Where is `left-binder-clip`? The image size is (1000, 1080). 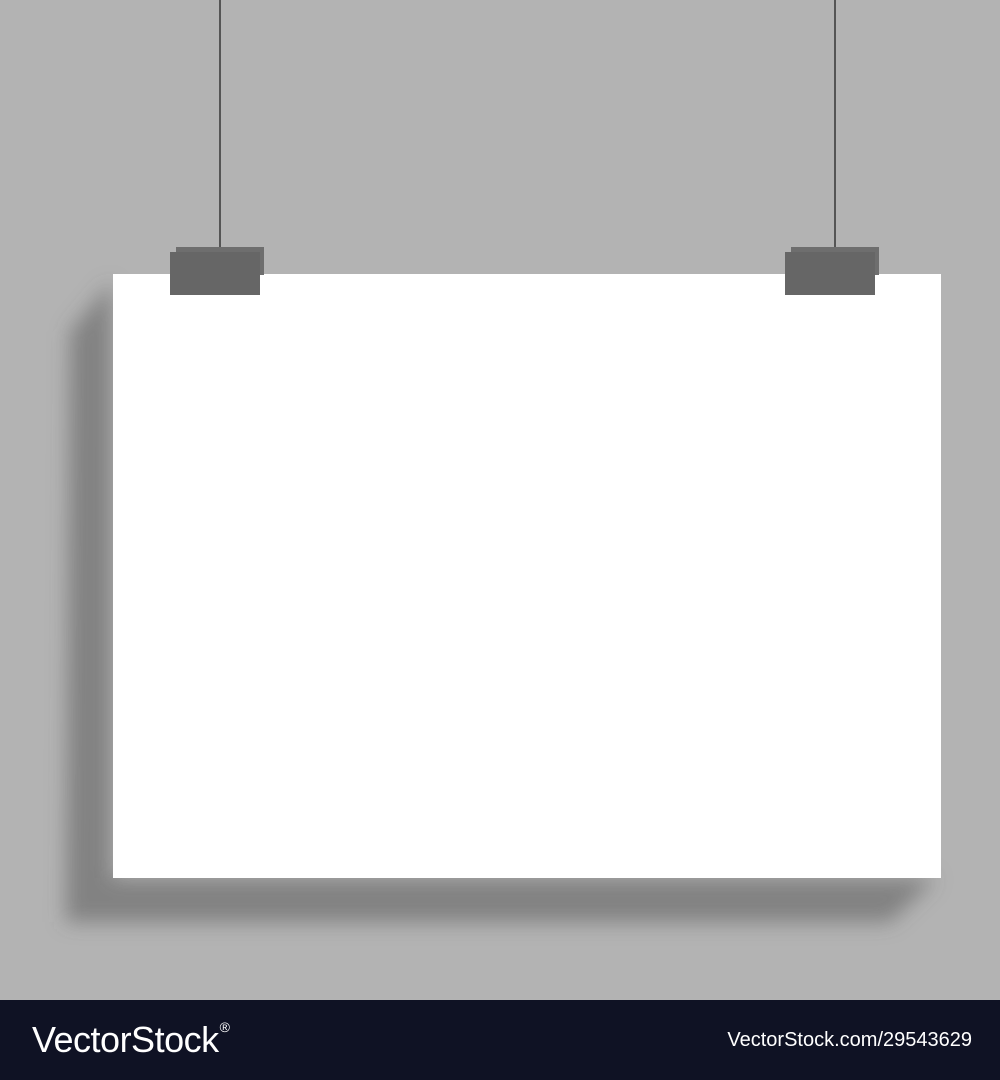 left-binder-clip is located at coordinates (217, 271).